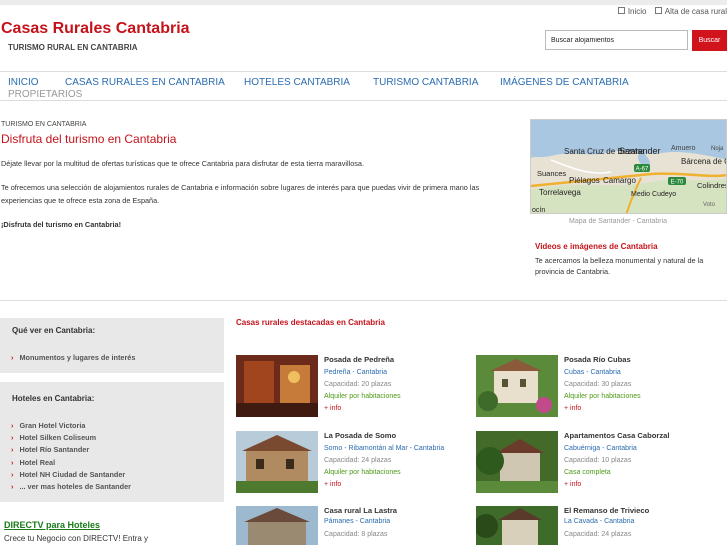 The image size is (727, 545). What do you see at coordinates (598, 384) in the screenshot?
I see `house-capacity: Capacidad: 30 plazas` at bounding box center [598, 384].